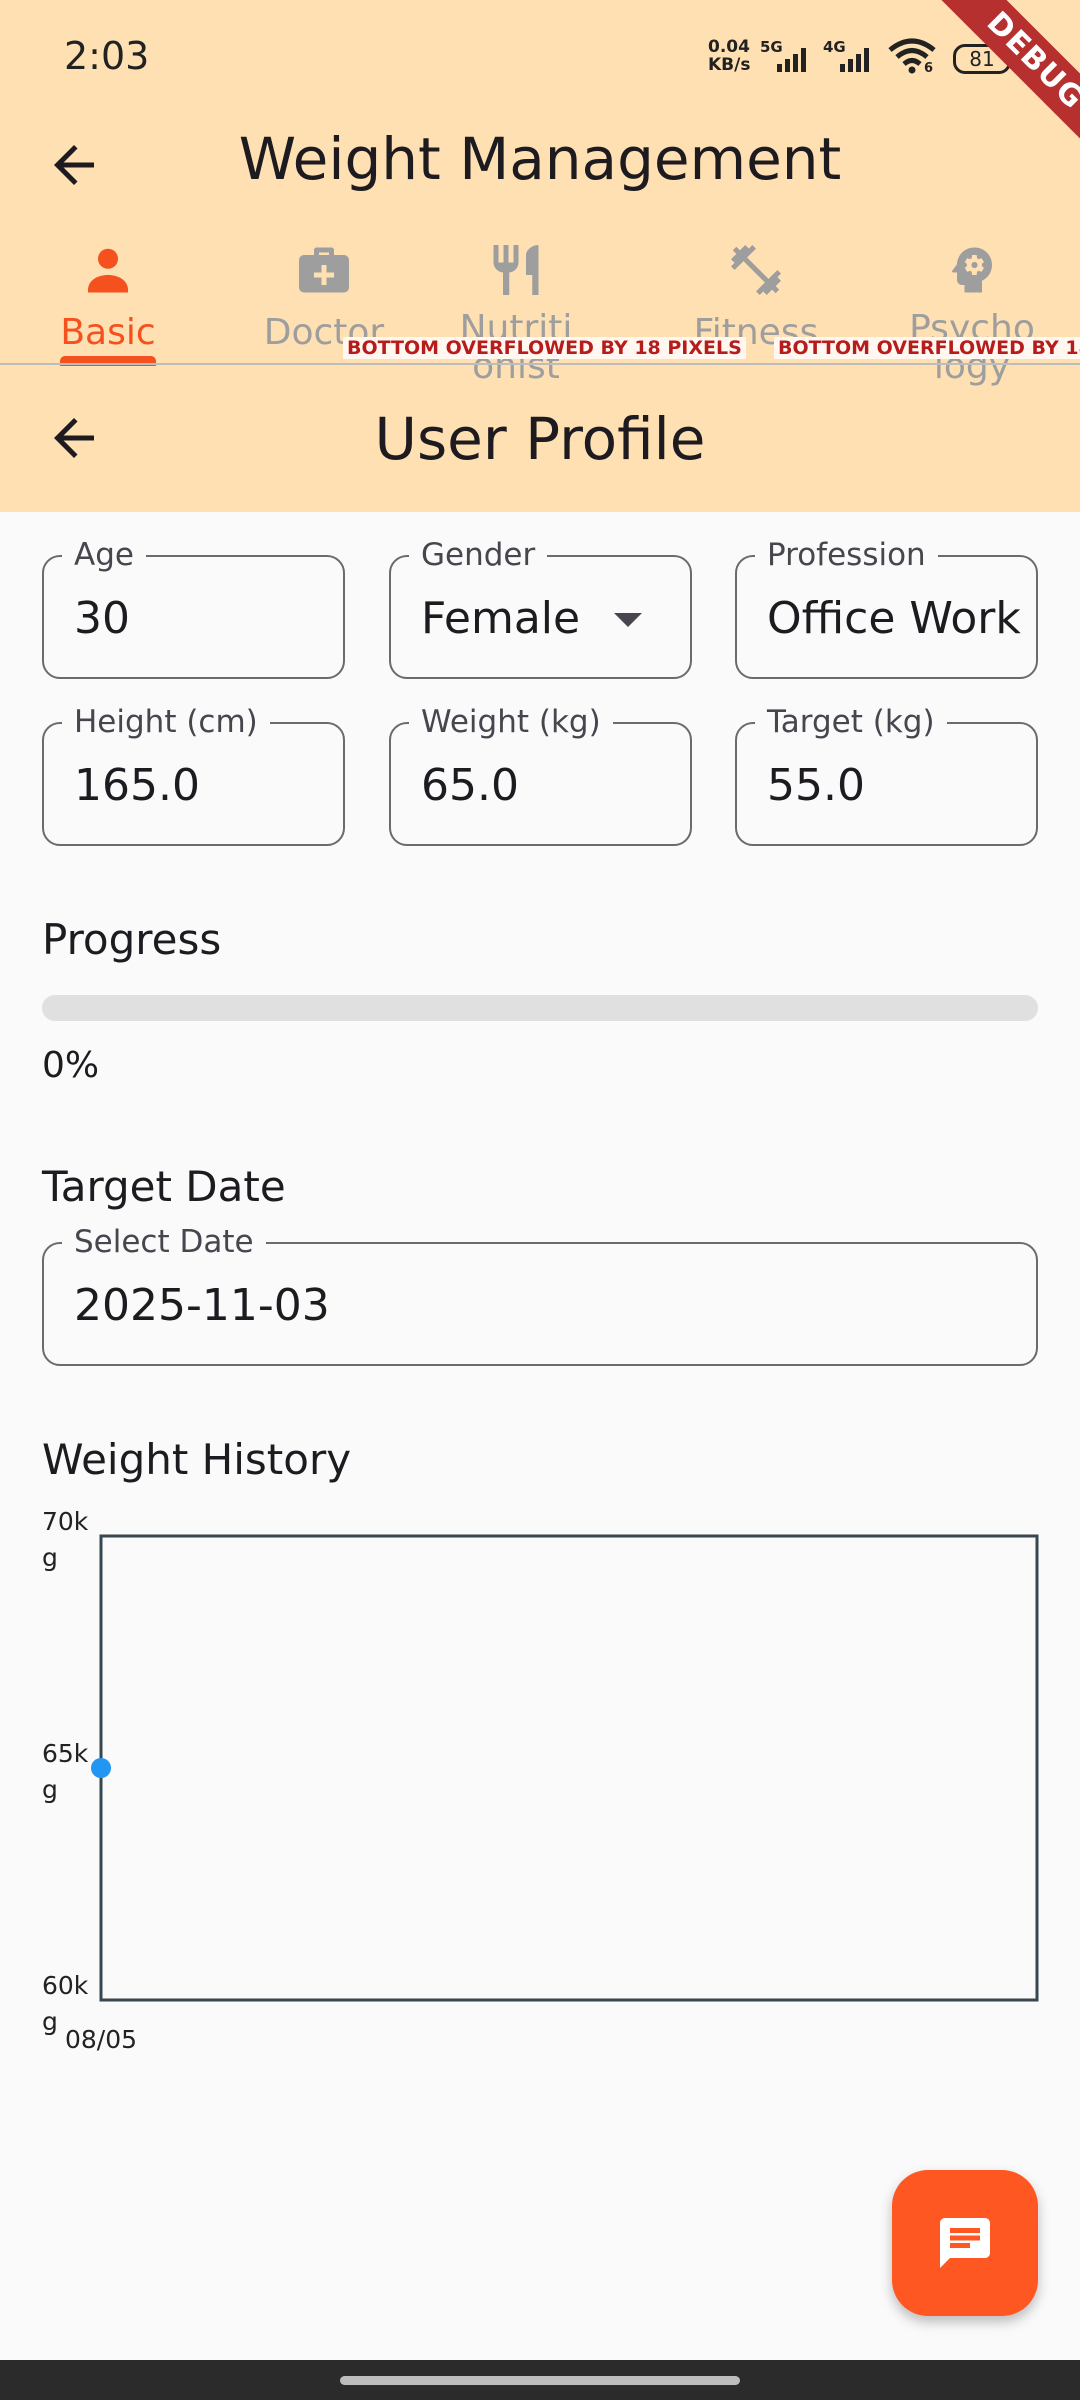 This screenshot has width=1080, height=2400. I want to click on y-tick-label: 70k, so click(65, 1521).